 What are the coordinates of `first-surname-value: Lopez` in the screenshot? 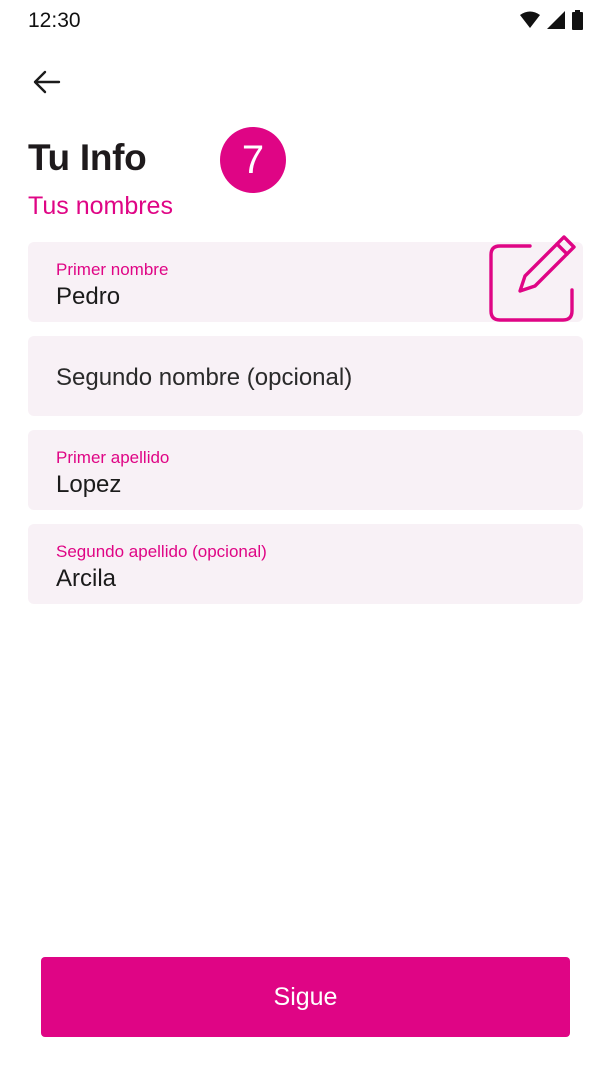 It's located at (89, 484).